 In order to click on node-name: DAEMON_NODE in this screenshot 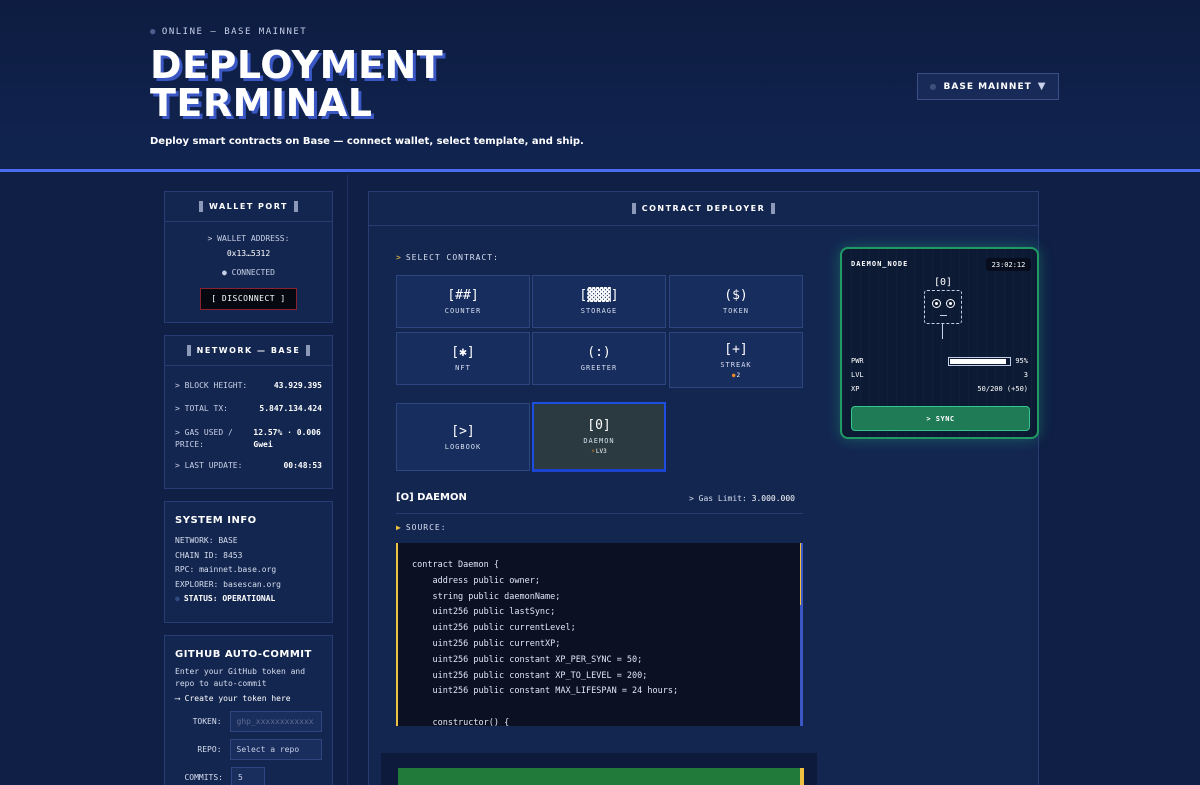, I will do `click(880, 264)`.